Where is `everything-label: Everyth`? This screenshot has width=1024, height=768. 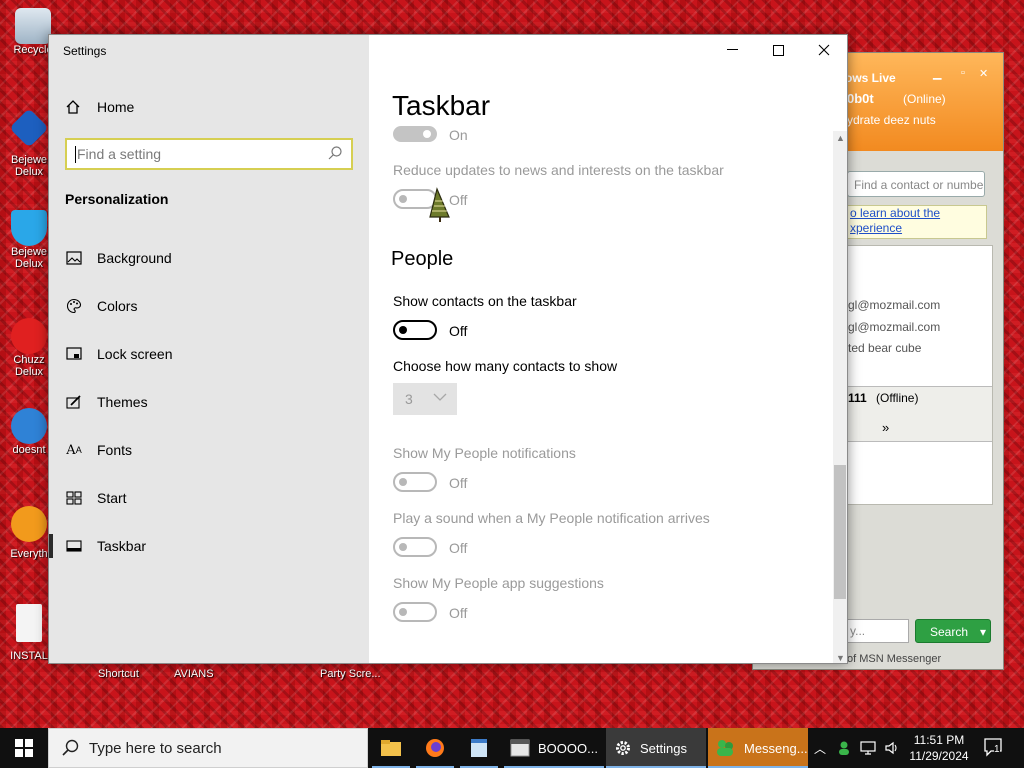
everything-label: Everyth is located at coordinates (29, 554).